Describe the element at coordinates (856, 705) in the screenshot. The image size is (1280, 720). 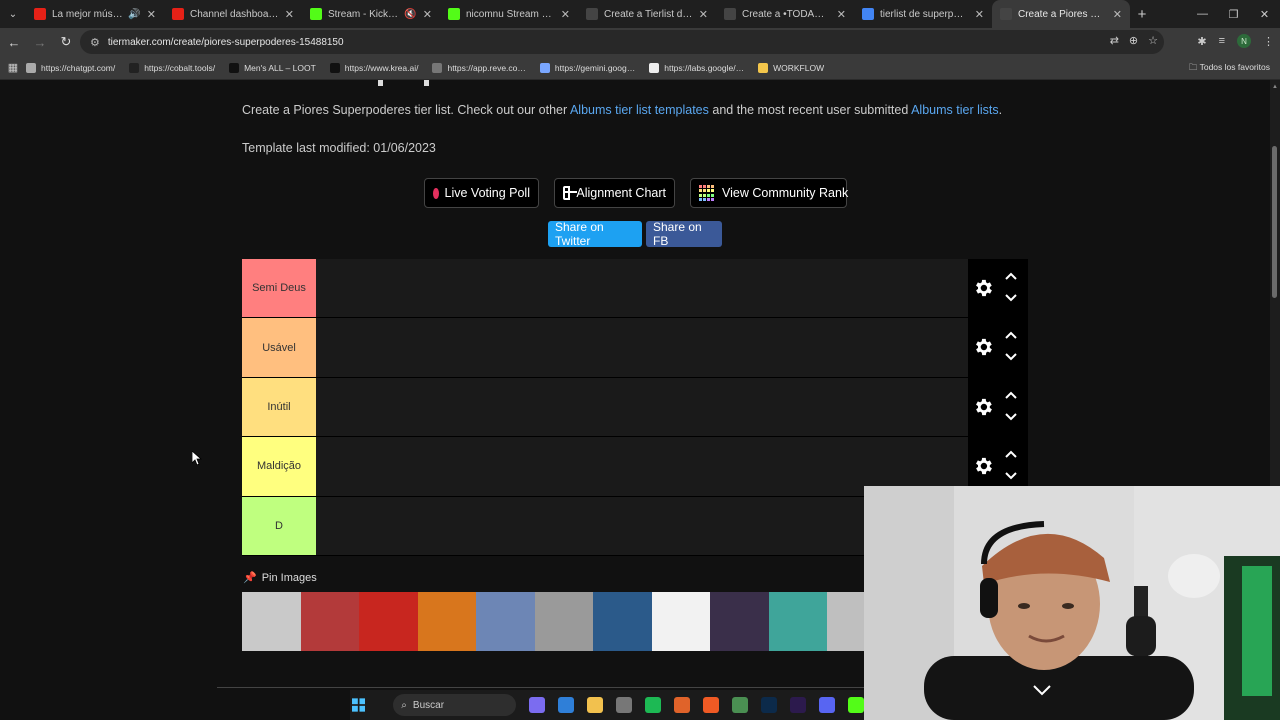
I see `kick-app-icon` at that location.